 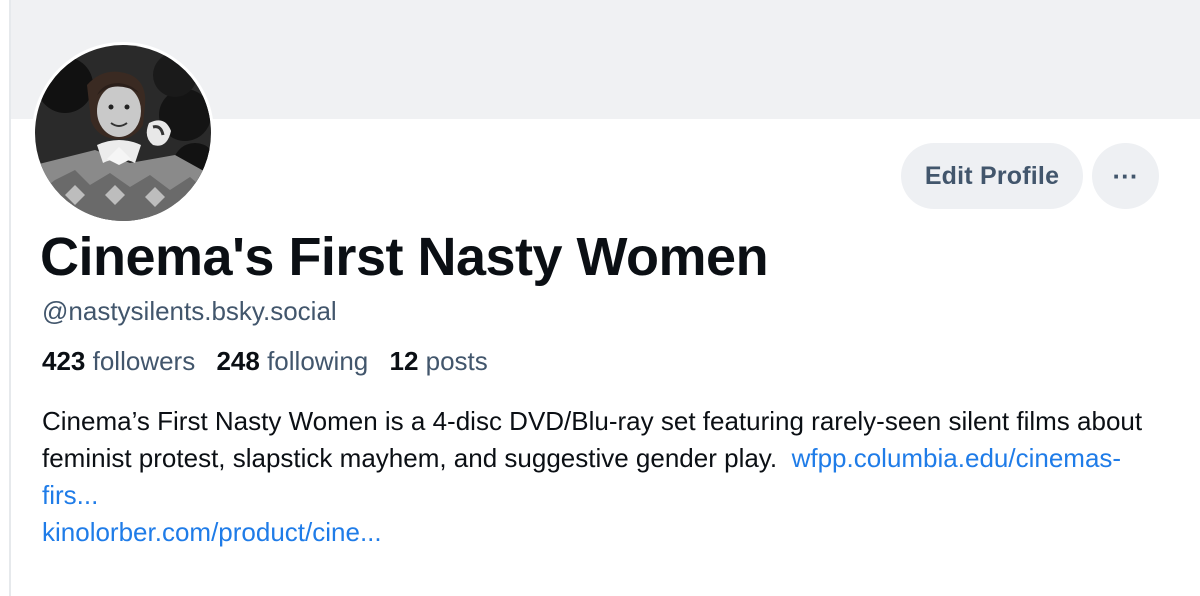 I want to click on more-options-button: ···, so click(x=1125, y=176).